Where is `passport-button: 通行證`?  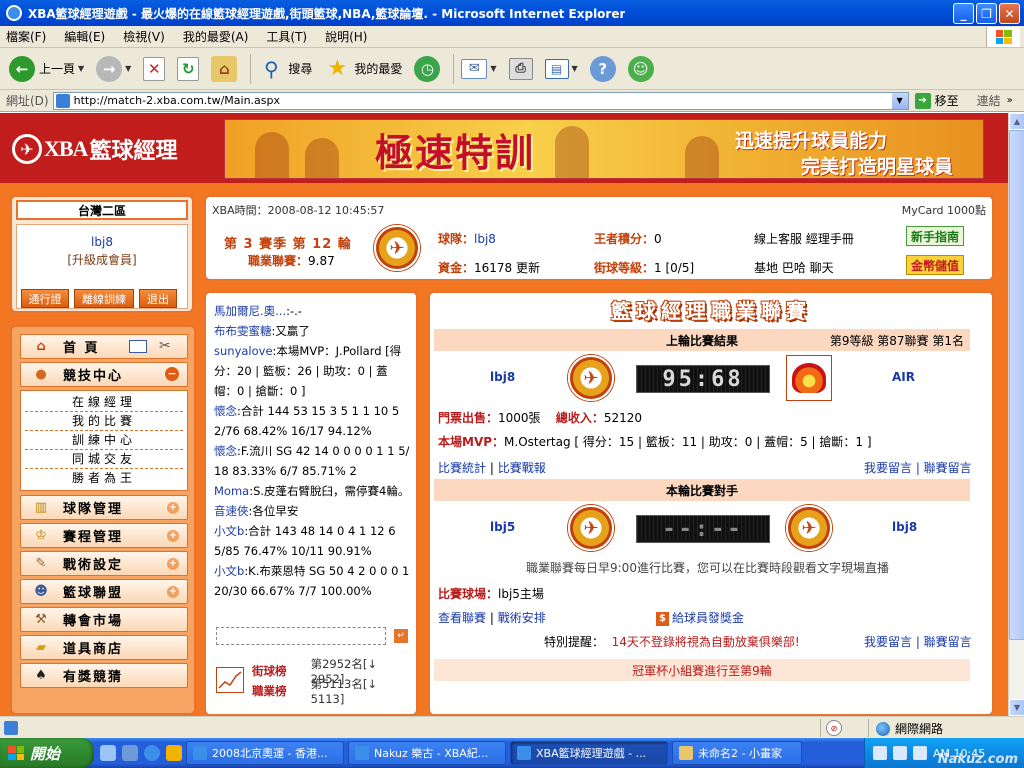
passport-button: 通行證 is located at coordinates (45, 298).